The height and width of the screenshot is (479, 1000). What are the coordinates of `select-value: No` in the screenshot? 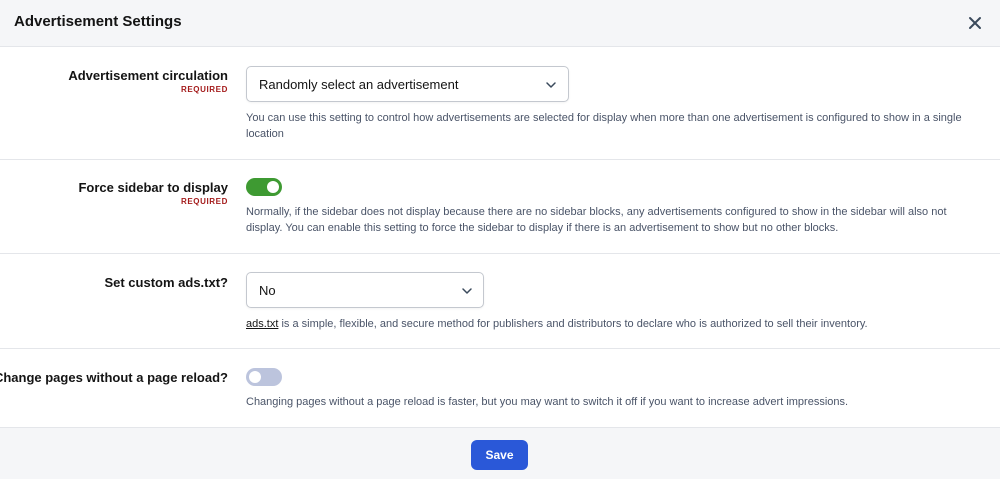 It's located at (267, 290).